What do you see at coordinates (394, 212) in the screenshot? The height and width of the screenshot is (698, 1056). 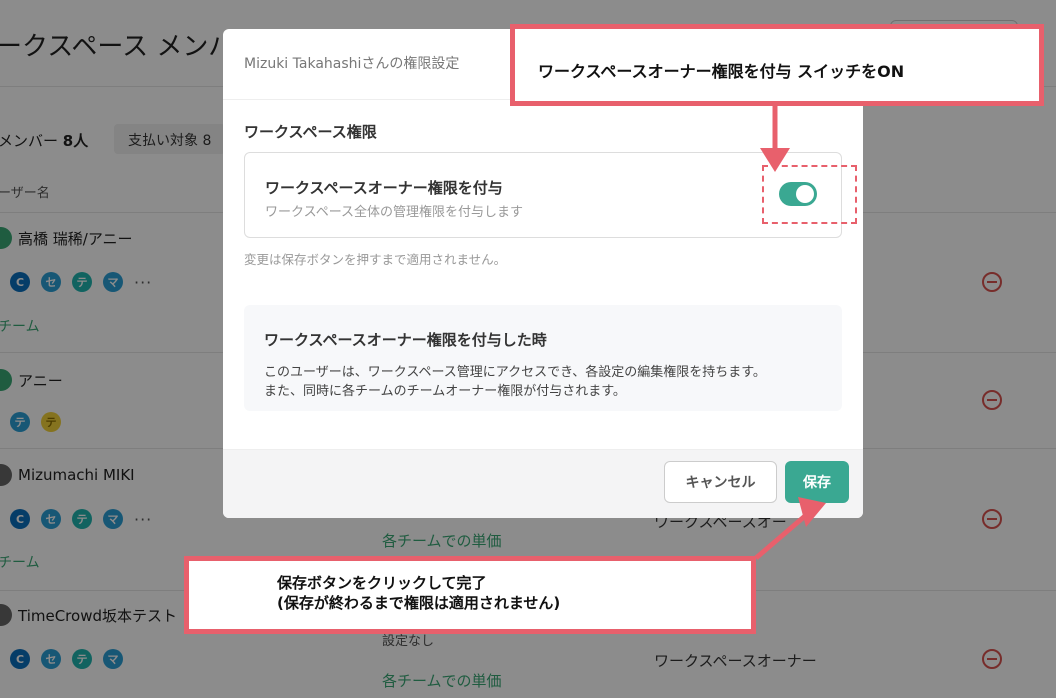 I see `permission-description: ワークスペース全体の管理権限を付与します` at bounding box center [394, 212].